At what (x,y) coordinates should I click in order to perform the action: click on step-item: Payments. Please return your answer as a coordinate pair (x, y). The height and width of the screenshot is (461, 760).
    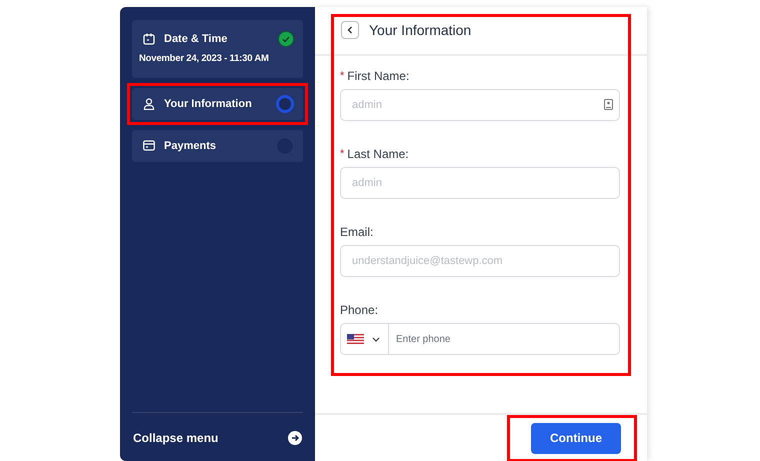
    Looking at the image, I should click on (217, 146).